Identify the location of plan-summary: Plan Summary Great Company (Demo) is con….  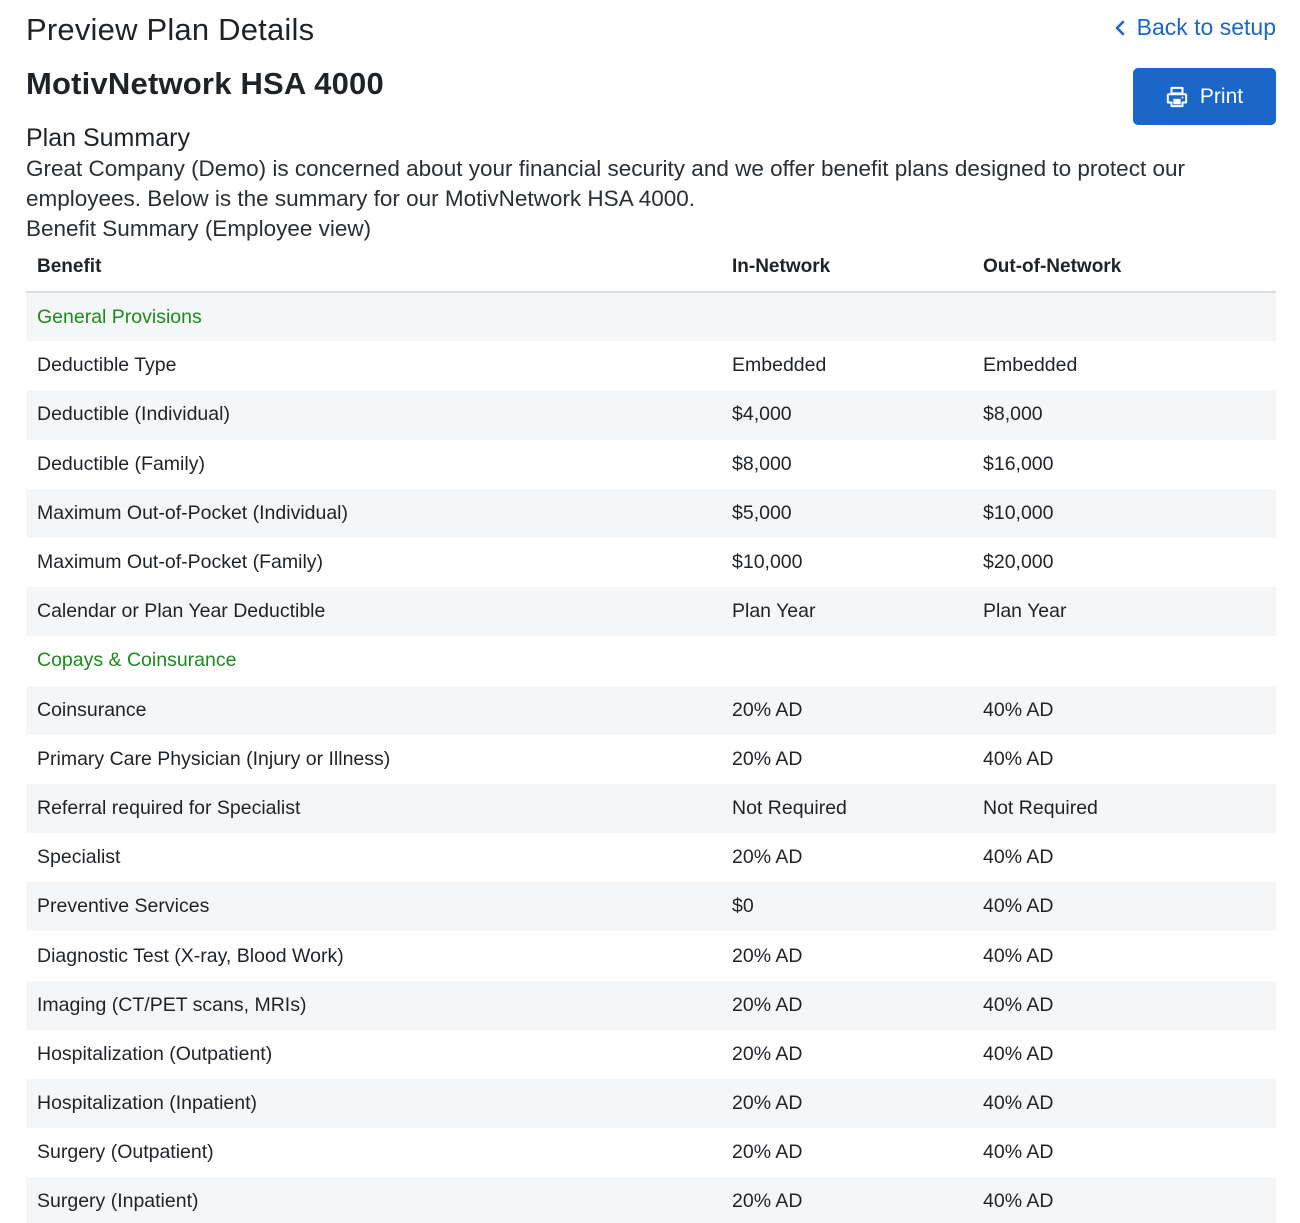
(651, 183).